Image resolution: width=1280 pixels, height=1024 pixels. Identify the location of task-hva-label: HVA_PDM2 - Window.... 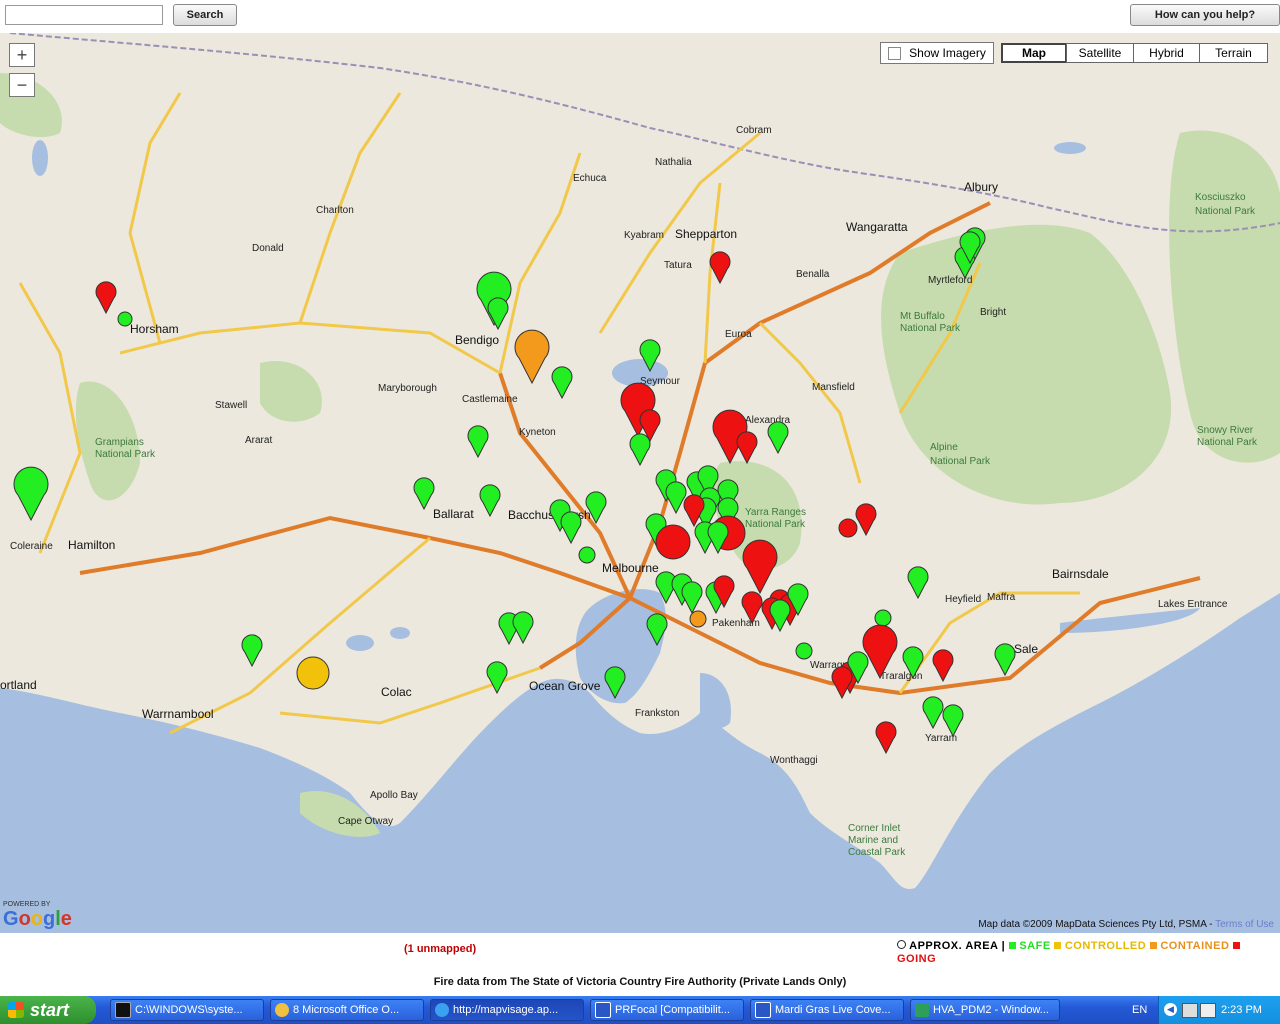
(991, 1010).